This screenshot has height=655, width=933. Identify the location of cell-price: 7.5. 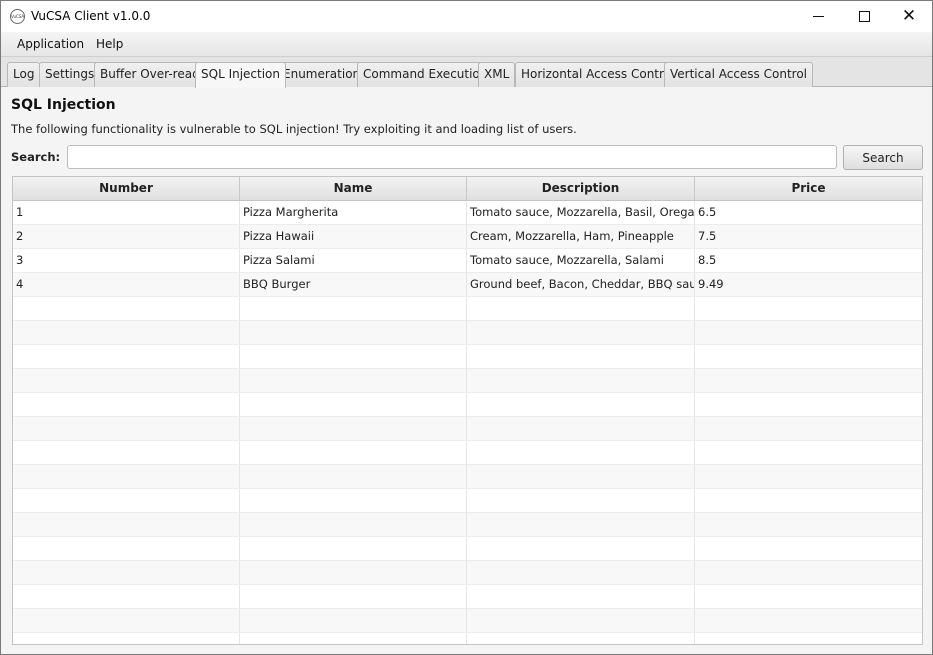
(707, 236).